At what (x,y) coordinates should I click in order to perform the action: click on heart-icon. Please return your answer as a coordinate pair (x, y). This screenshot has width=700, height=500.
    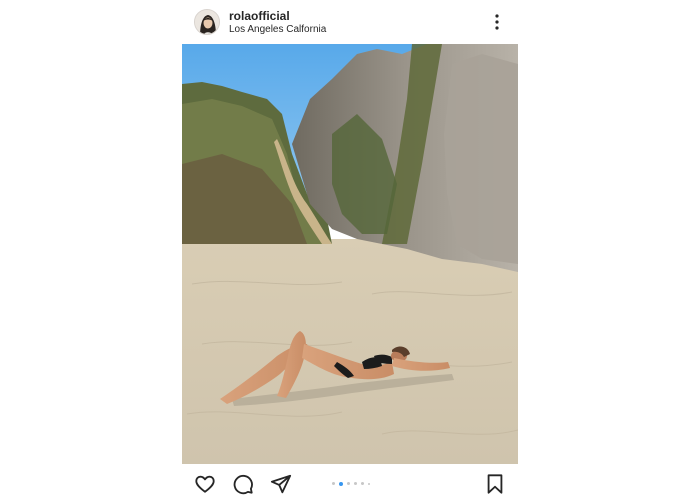
    Looking at the image, I should click on (205, 484).